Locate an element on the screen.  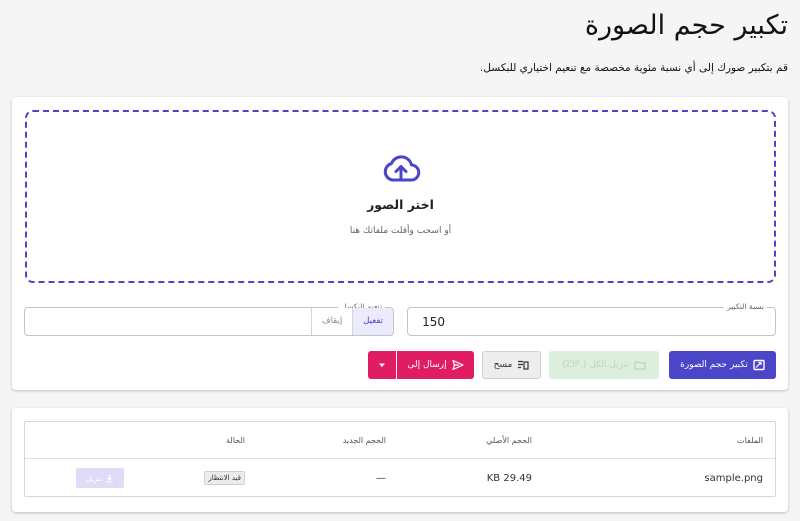
smoothing-toggle-group: تفعيل إيقاف is located at coordinates (351, 321).